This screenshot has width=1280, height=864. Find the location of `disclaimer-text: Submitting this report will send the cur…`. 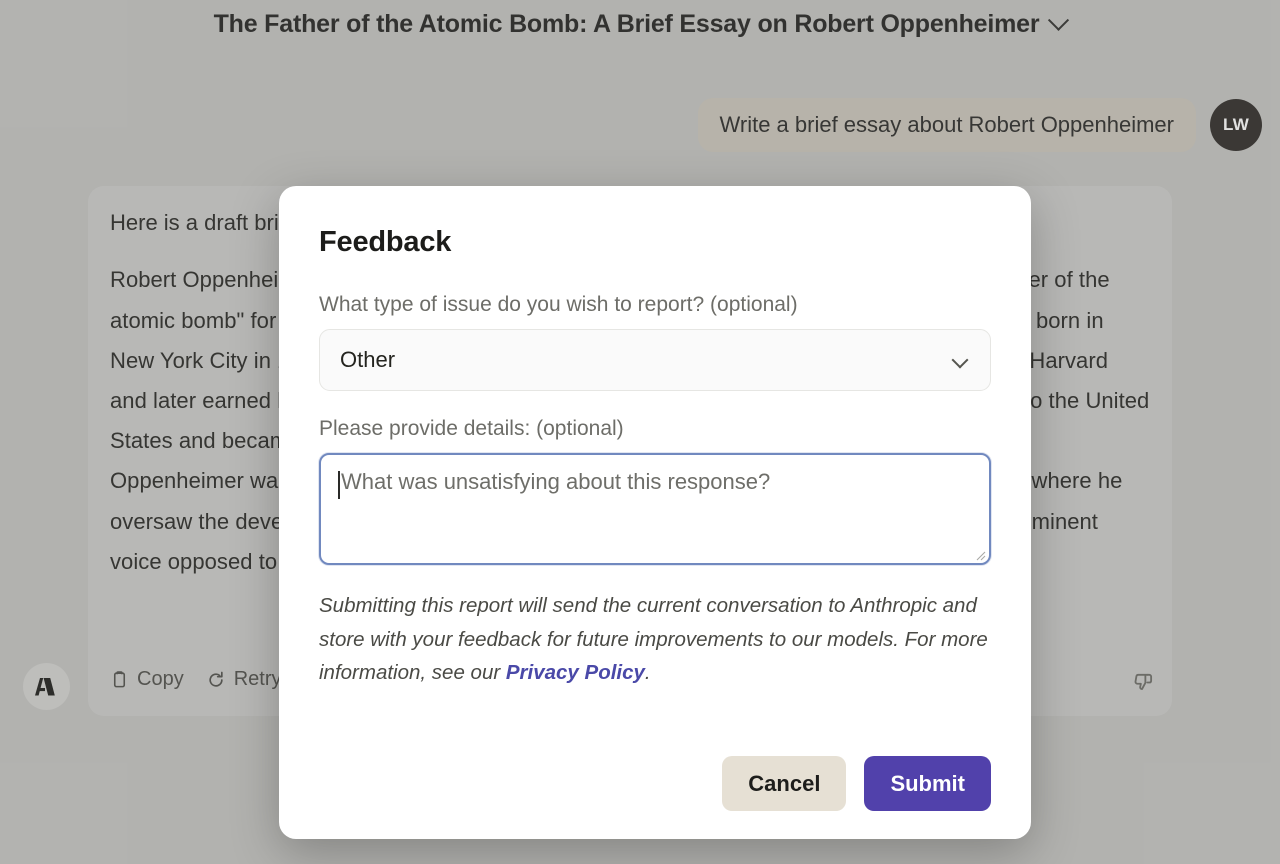

disclaimer-text: Submitting this report will send the cur… is located at coordinates (657, 639).